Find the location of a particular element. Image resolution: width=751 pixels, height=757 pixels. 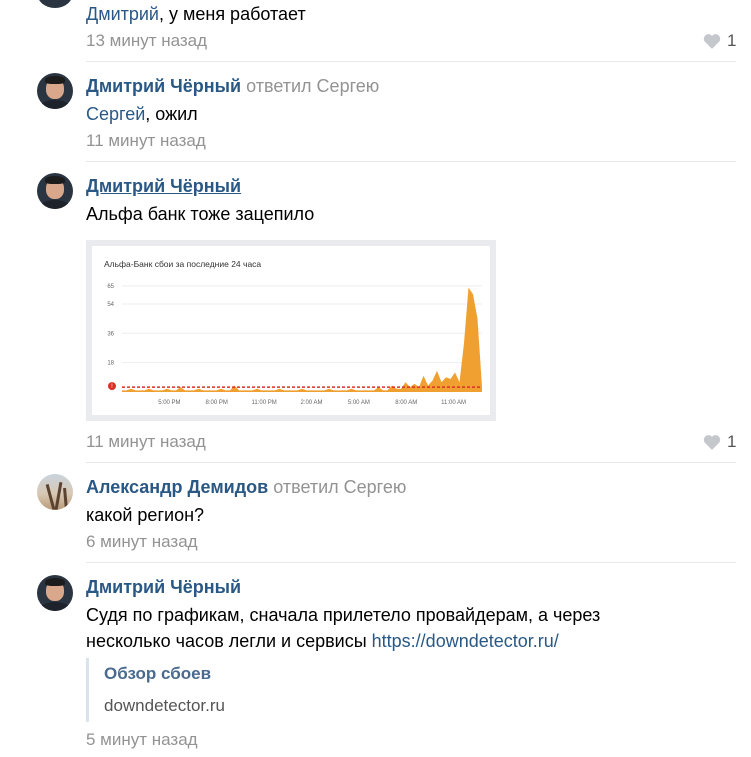

chart-xtick-label: 11:00 PM is located at coordinates (263, 403).